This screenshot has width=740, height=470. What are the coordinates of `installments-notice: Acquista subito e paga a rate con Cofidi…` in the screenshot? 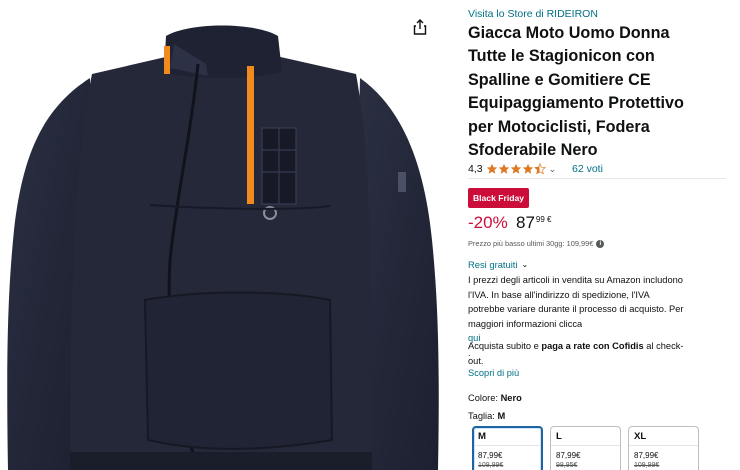 It's located at (599, 353).